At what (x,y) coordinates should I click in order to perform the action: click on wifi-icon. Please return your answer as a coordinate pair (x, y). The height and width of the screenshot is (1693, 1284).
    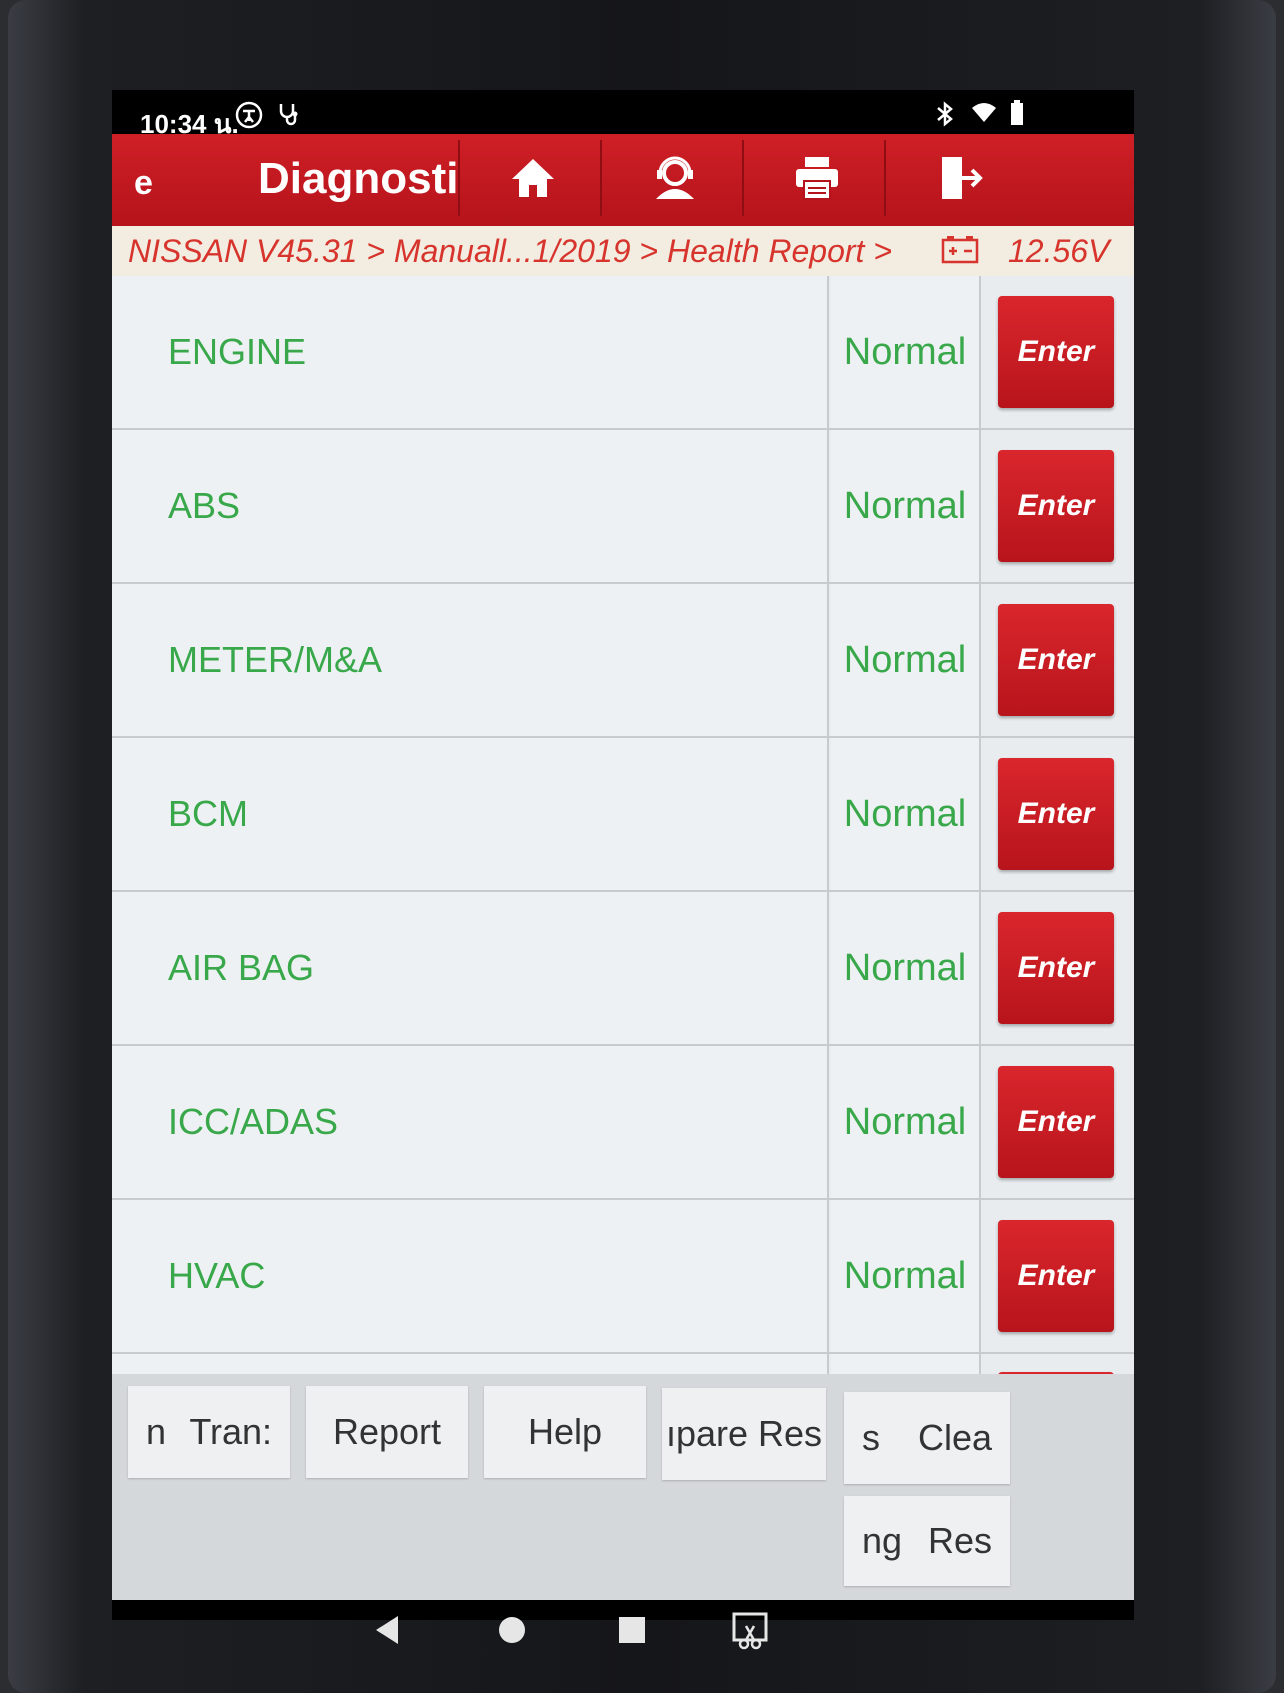
    Looking at the image, I should click on (984, 116).